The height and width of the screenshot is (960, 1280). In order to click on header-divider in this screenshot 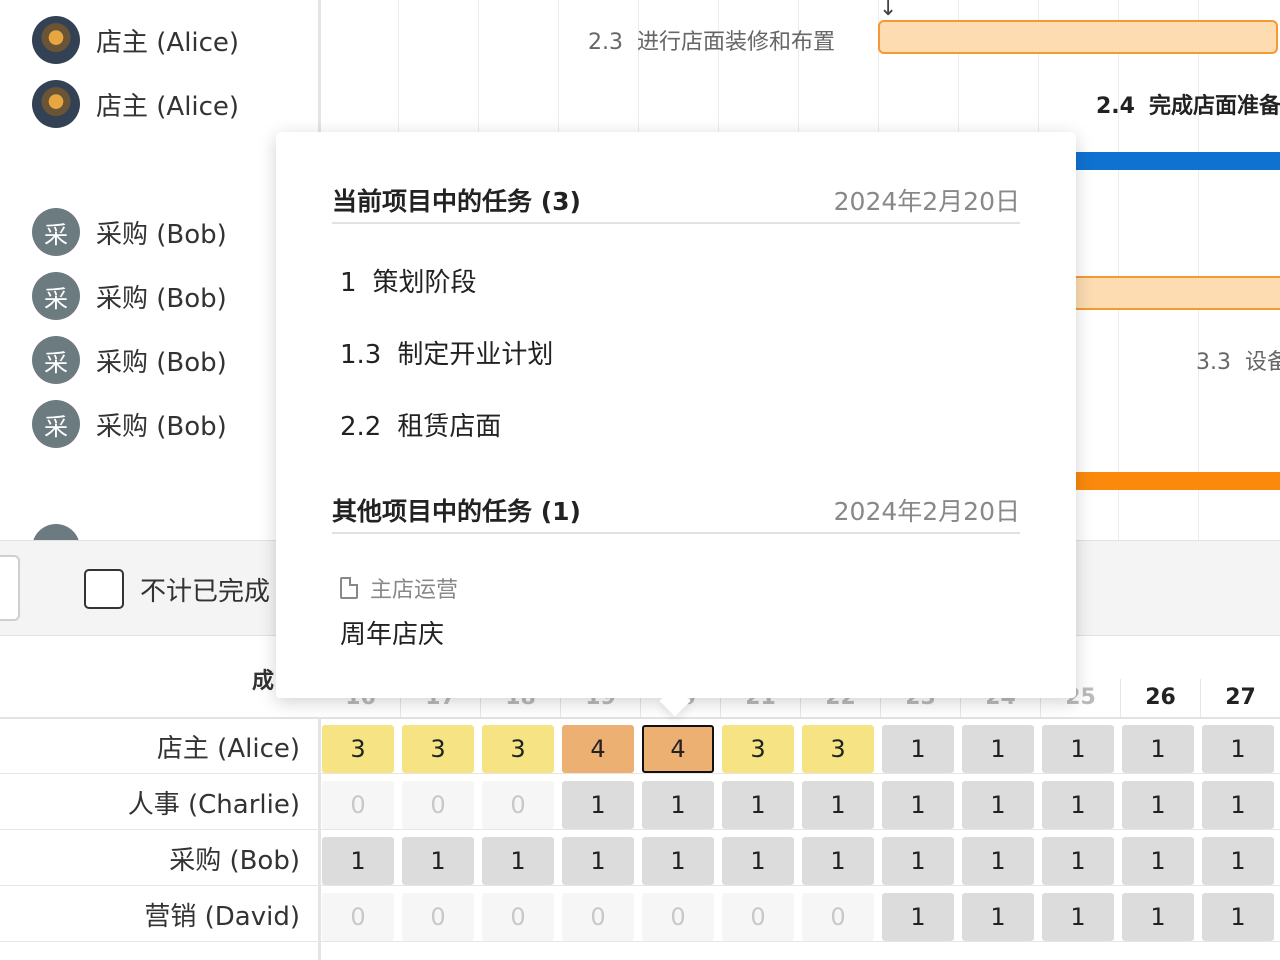, I will do `click(640, 718)`.